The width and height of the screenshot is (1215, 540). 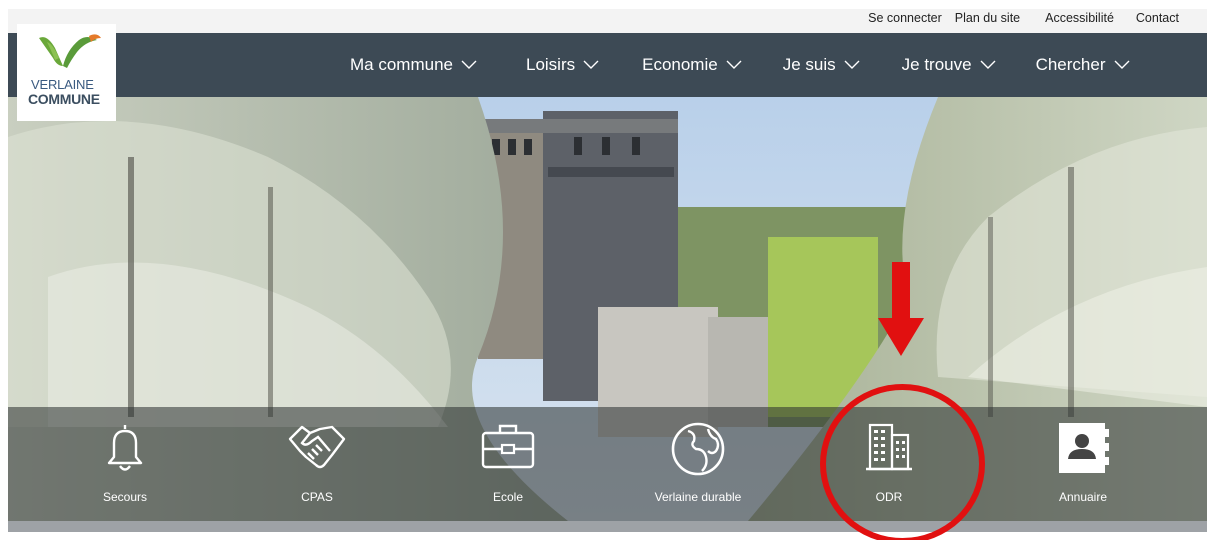 I want to click on site-logo: VERLAINE COMMUNE, so click(x=66, y=72).